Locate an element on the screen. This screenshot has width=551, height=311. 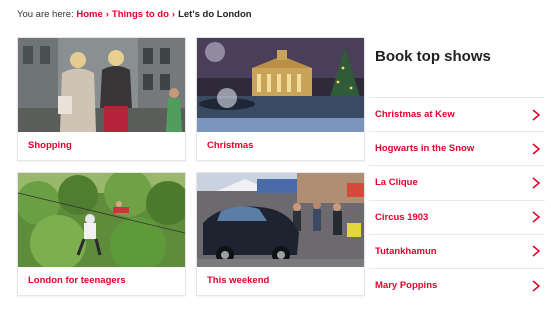
show-item: La Clique is located at coordinates (457, 182).